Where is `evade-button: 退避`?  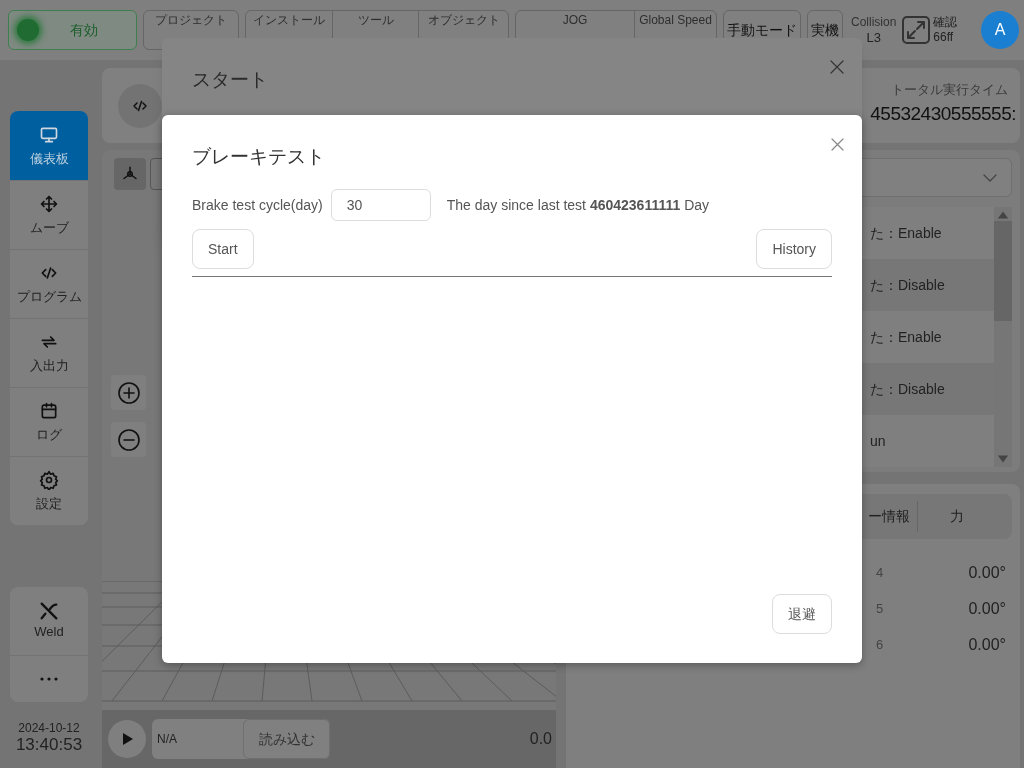
evade-button: 退避 is located at coordinates (802, 614).